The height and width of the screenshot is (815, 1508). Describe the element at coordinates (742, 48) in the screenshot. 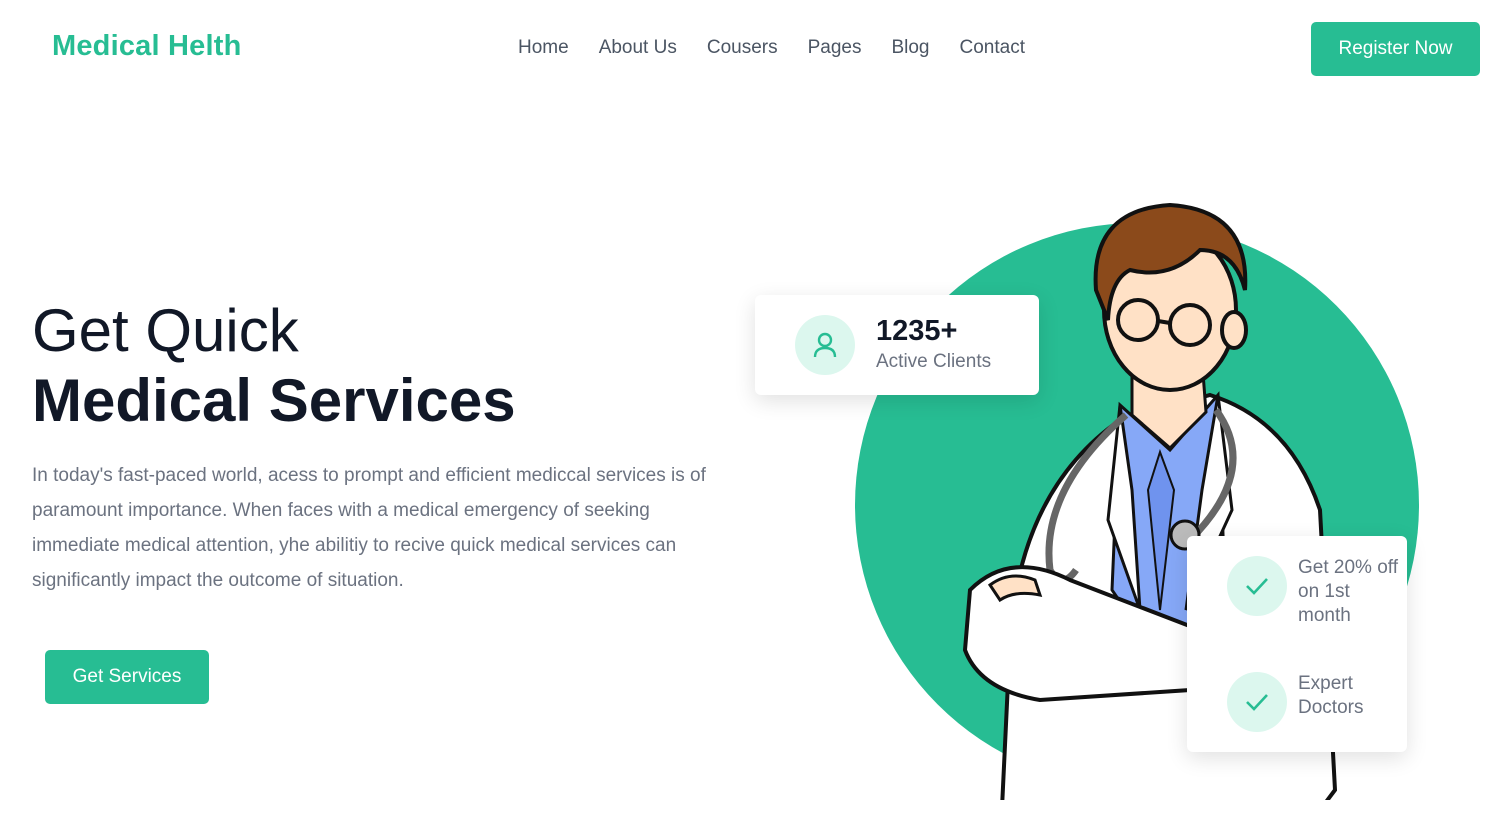

I see `nav-link-courses: Cousers` at that location.